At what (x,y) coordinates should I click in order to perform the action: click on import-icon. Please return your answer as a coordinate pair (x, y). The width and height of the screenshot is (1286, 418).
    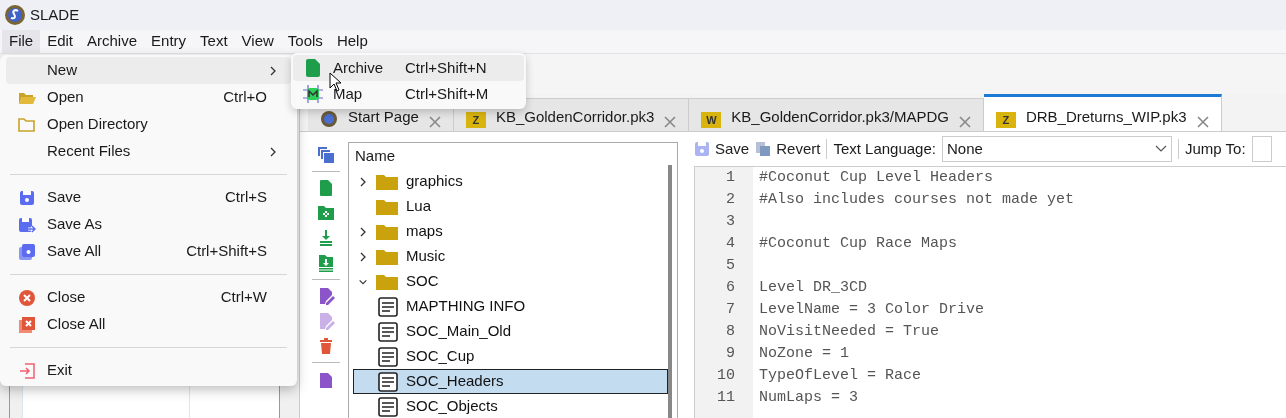
    Looking at the image, I should click on (326, 238).